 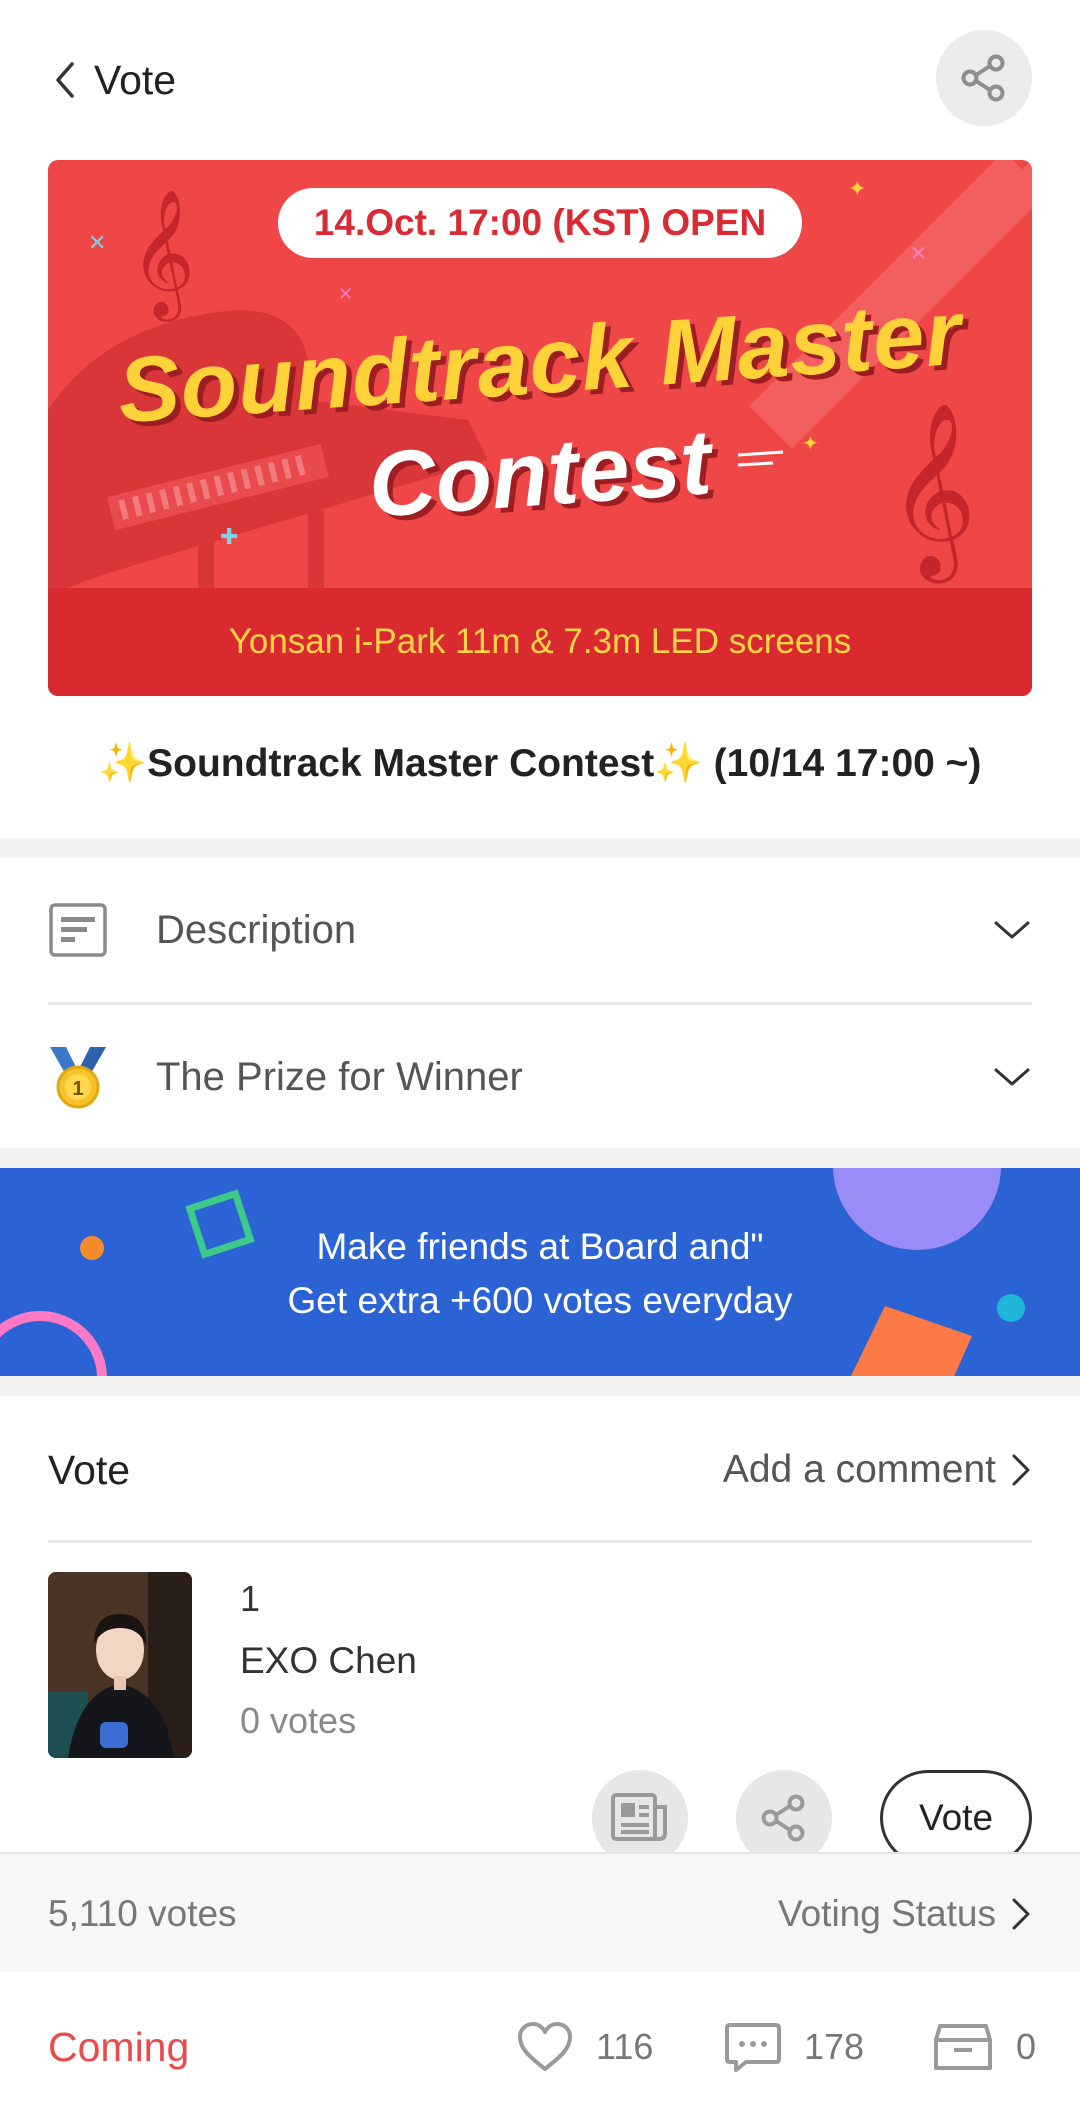 I want to click on chevron-left-icon, so click(x=65, y=80).